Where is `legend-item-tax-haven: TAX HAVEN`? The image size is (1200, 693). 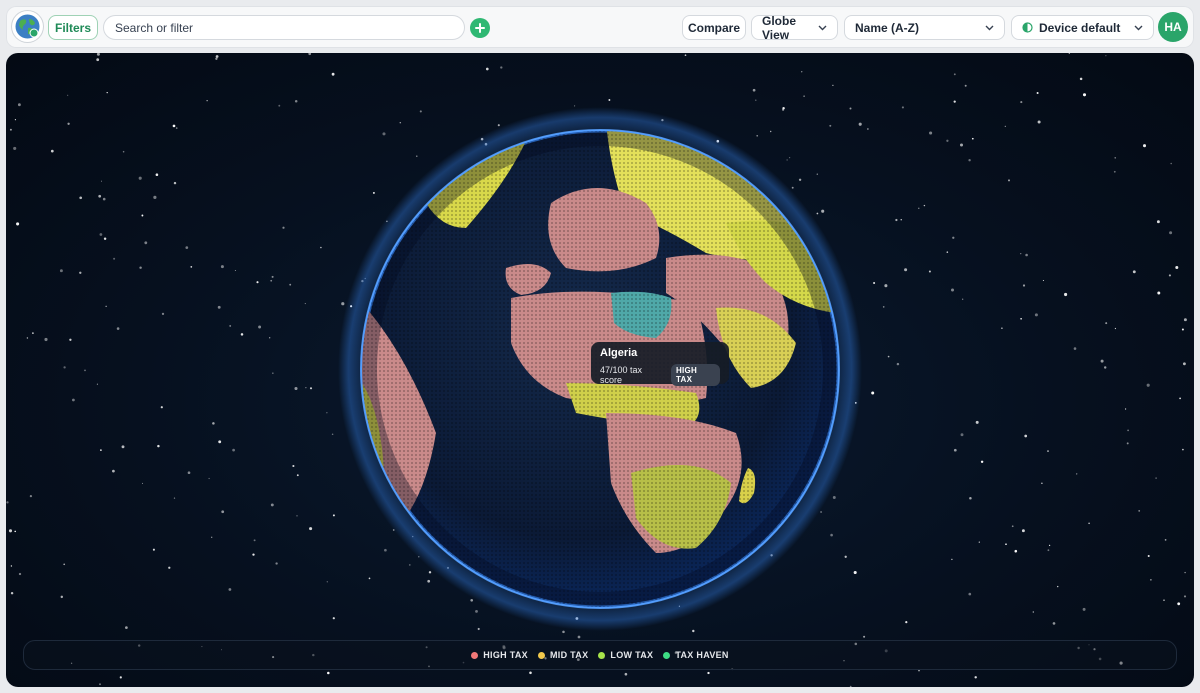
legend-item-tax-haven: TAX HAVEN is located at coordinates (695, 655).